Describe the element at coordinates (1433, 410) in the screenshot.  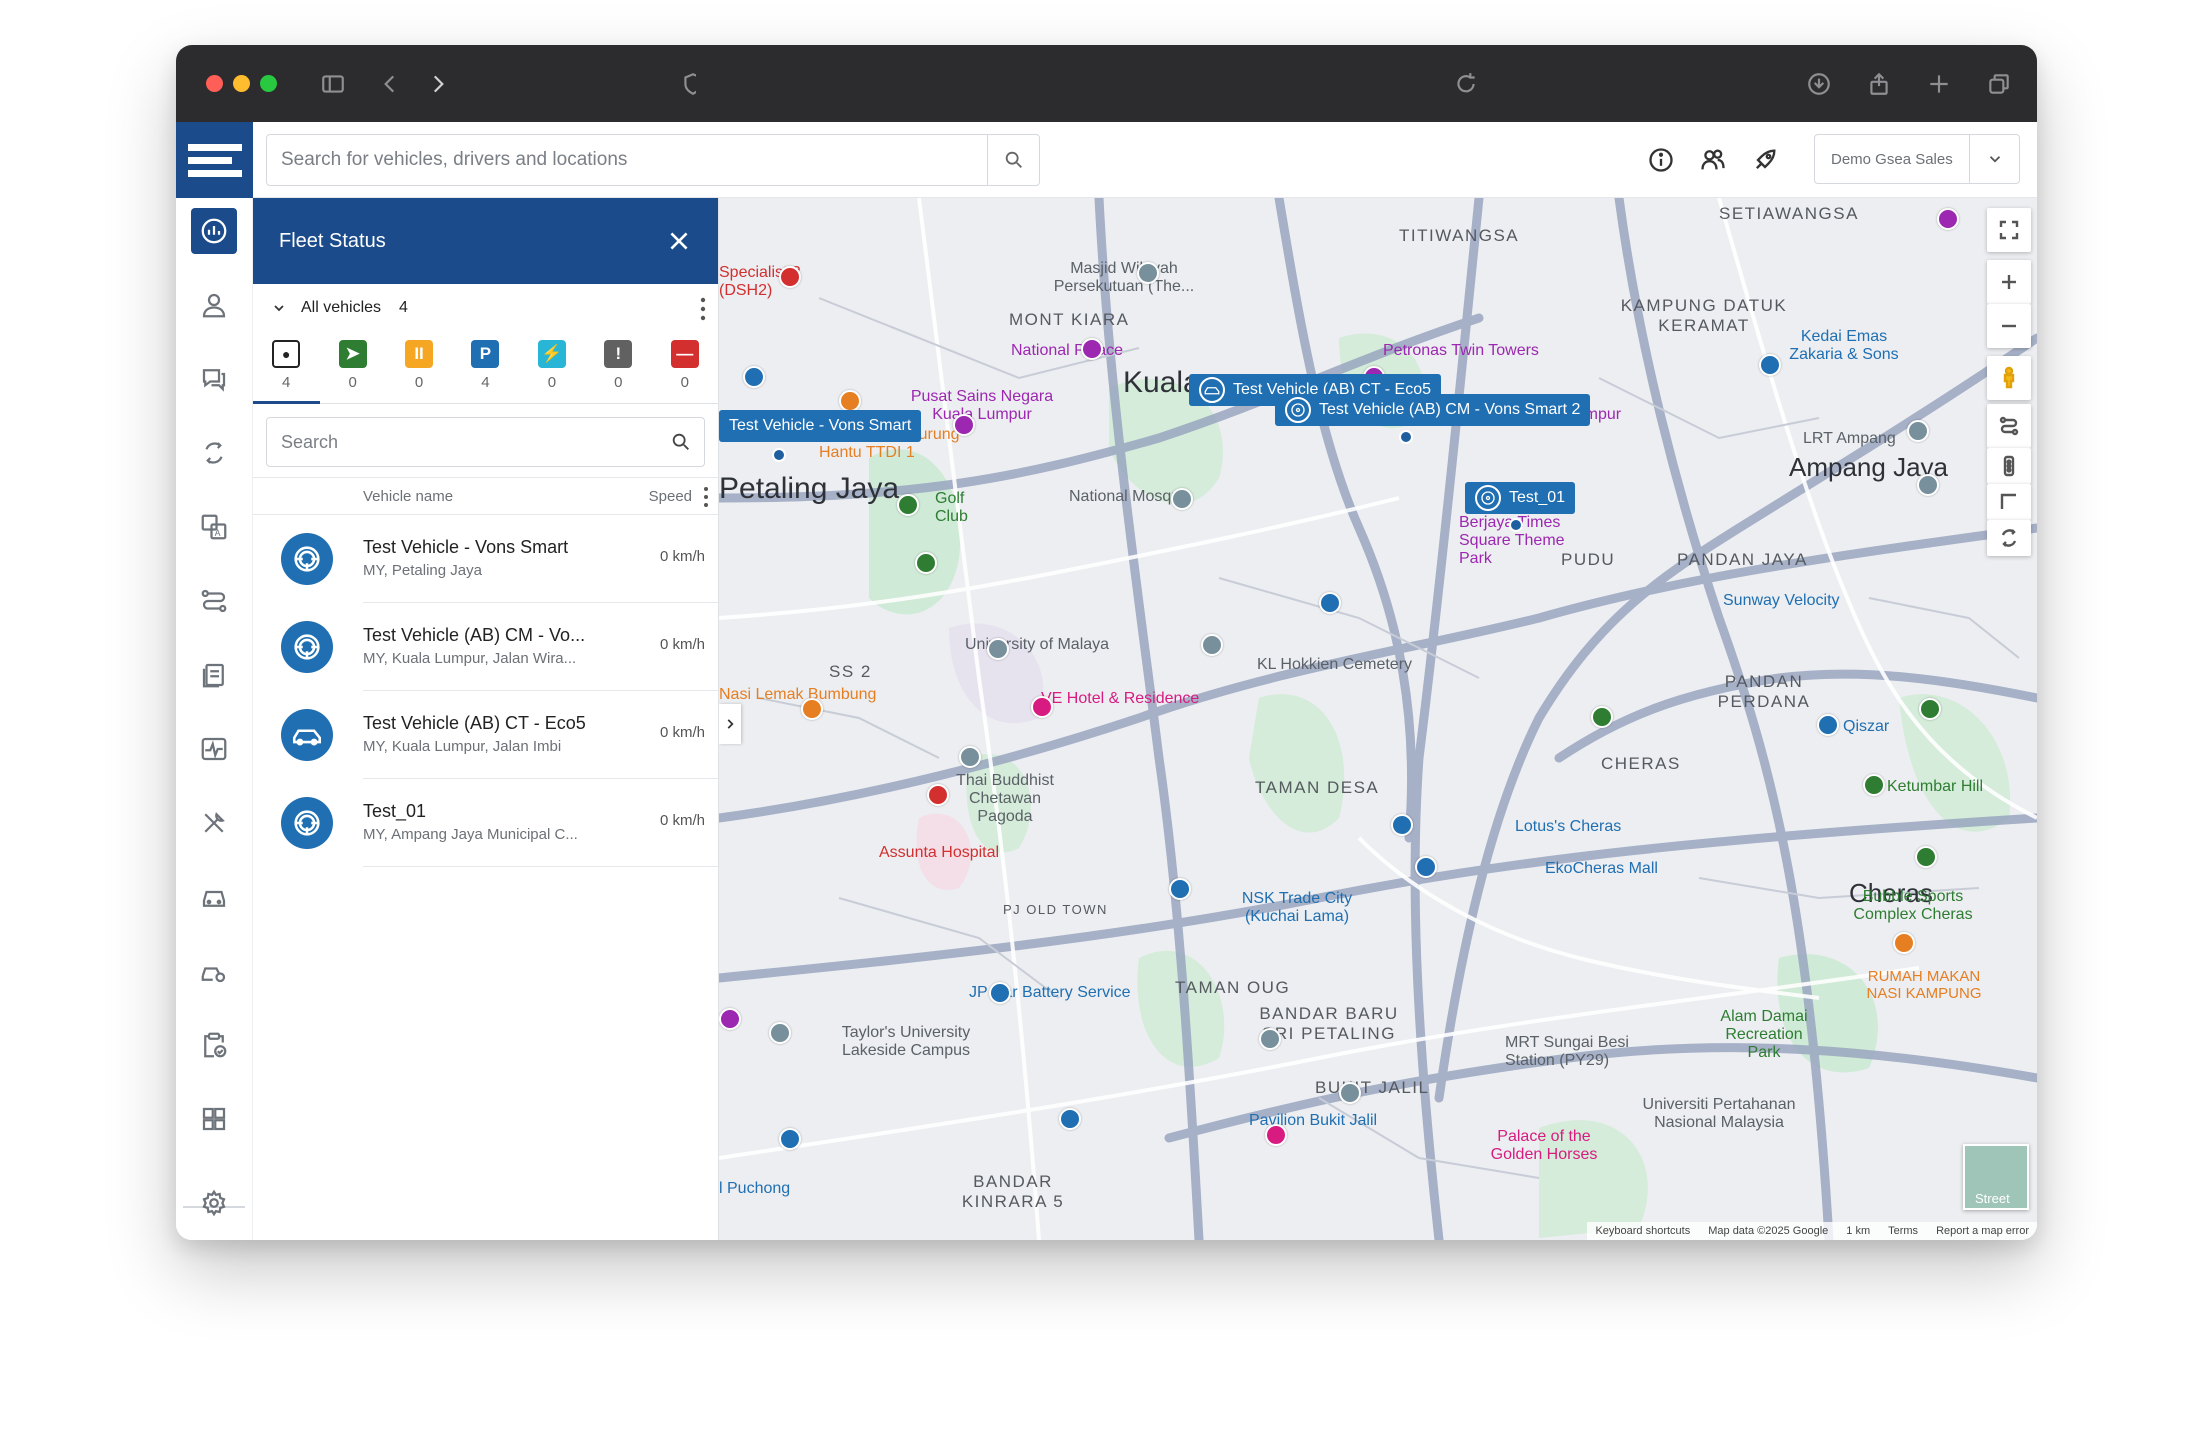
I see `vehicle-tag-vons-smart-2: Test Vehicle (AB) CM - Vons Smart 2` at that location.